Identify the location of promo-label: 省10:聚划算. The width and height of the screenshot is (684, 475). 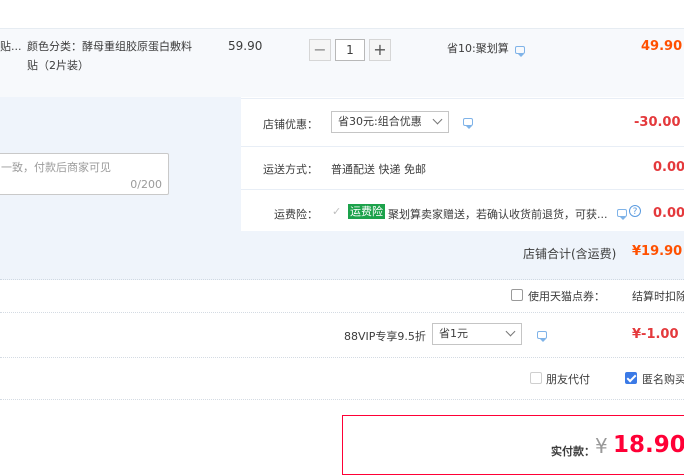
(478, 48).